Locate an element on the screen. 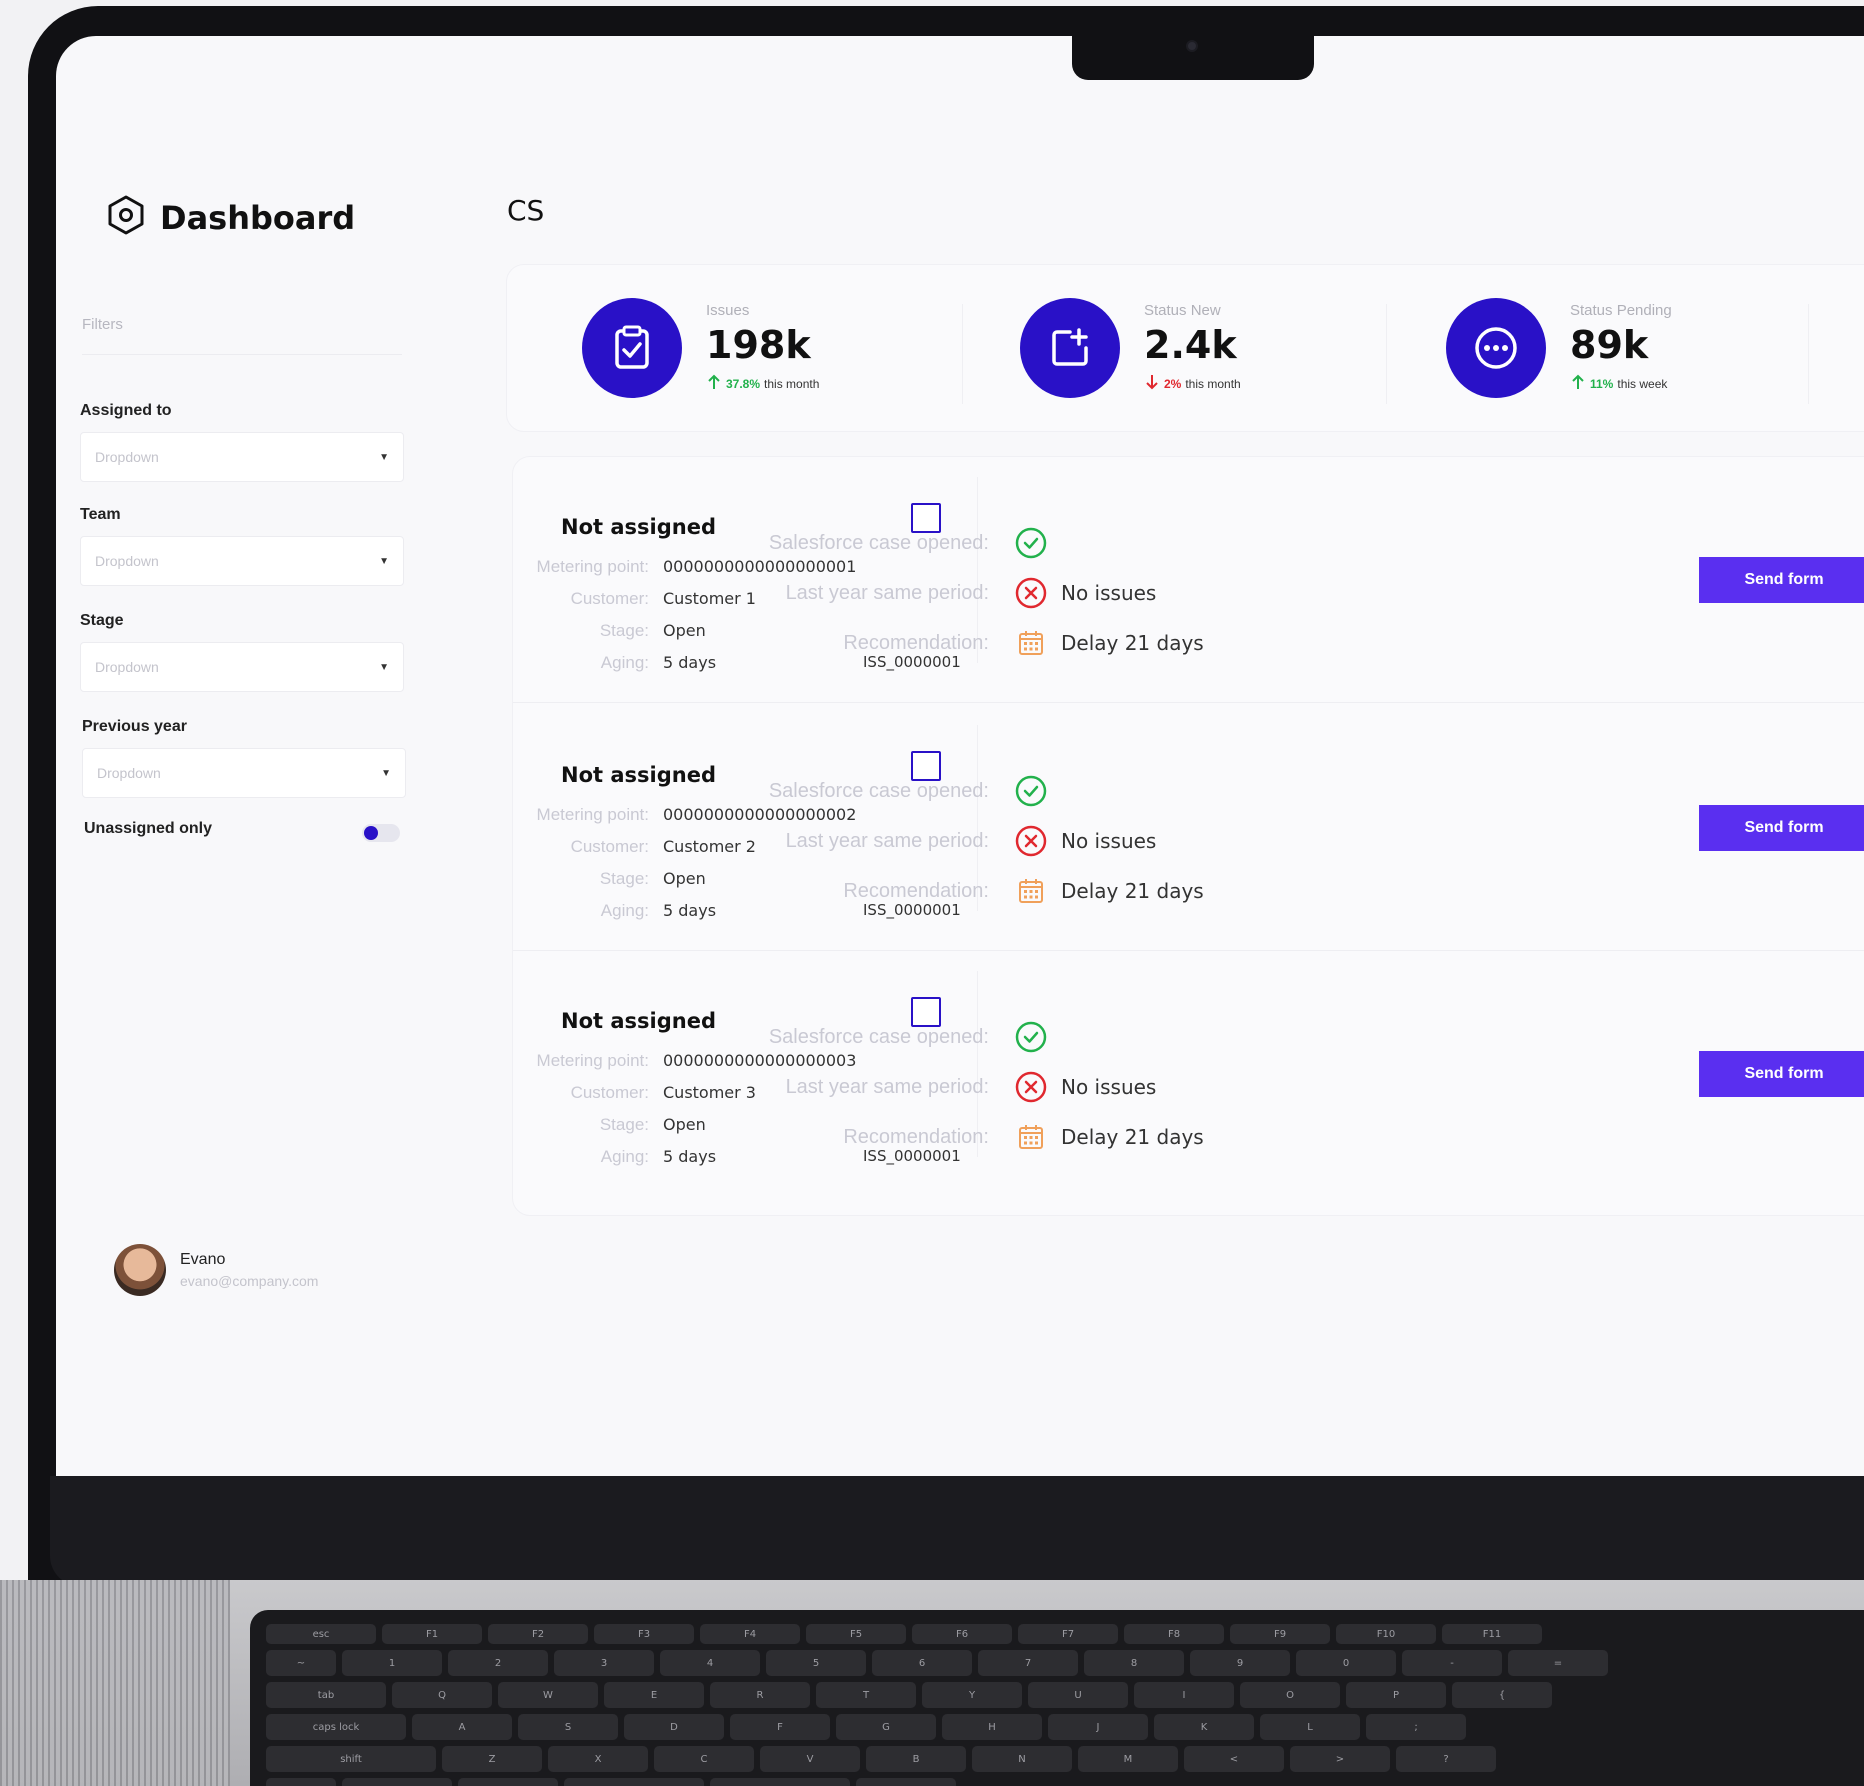  keyboard-key: G is located at coordinates (886, 1727).